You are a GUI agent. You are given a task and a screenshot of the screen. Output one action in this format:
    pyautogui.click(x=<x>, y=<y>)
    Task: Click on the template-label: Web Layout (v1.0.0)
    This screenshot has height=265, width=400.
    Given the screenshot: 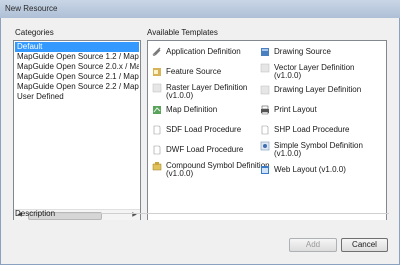 What is the action you would take?
    pyautogui.click(x=310, y=169)
    